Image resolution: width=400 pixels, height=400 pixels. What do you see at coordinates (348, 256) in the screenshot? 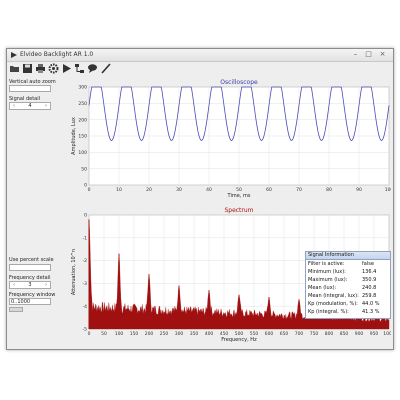
I see `signal-info-title: Signal Information` at bounding box center [348, 256].